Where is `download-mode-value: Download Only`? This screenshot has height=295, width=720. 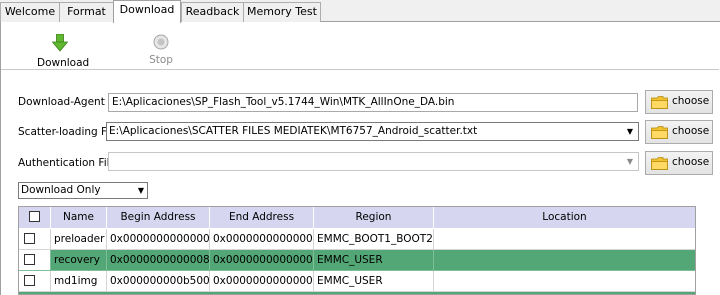 download-mode-value: Download Only is located at coordinates (61, 190).